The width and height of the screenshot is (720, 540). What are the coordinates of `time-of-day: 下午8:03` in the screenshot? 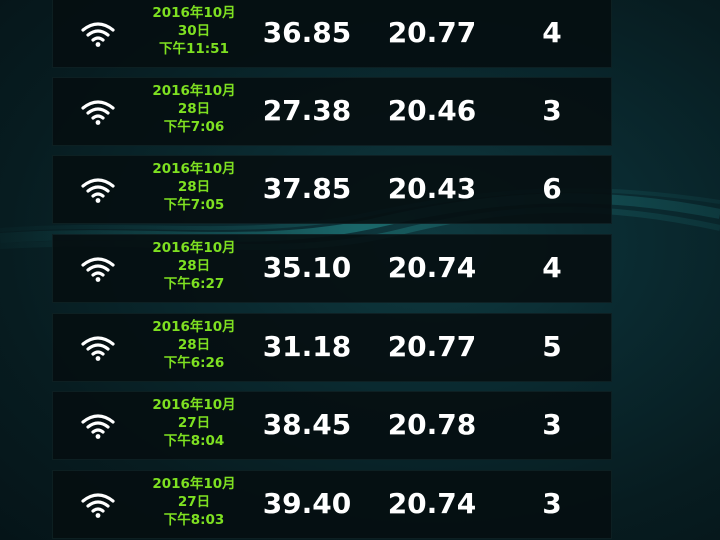 It's located at (194, 520).